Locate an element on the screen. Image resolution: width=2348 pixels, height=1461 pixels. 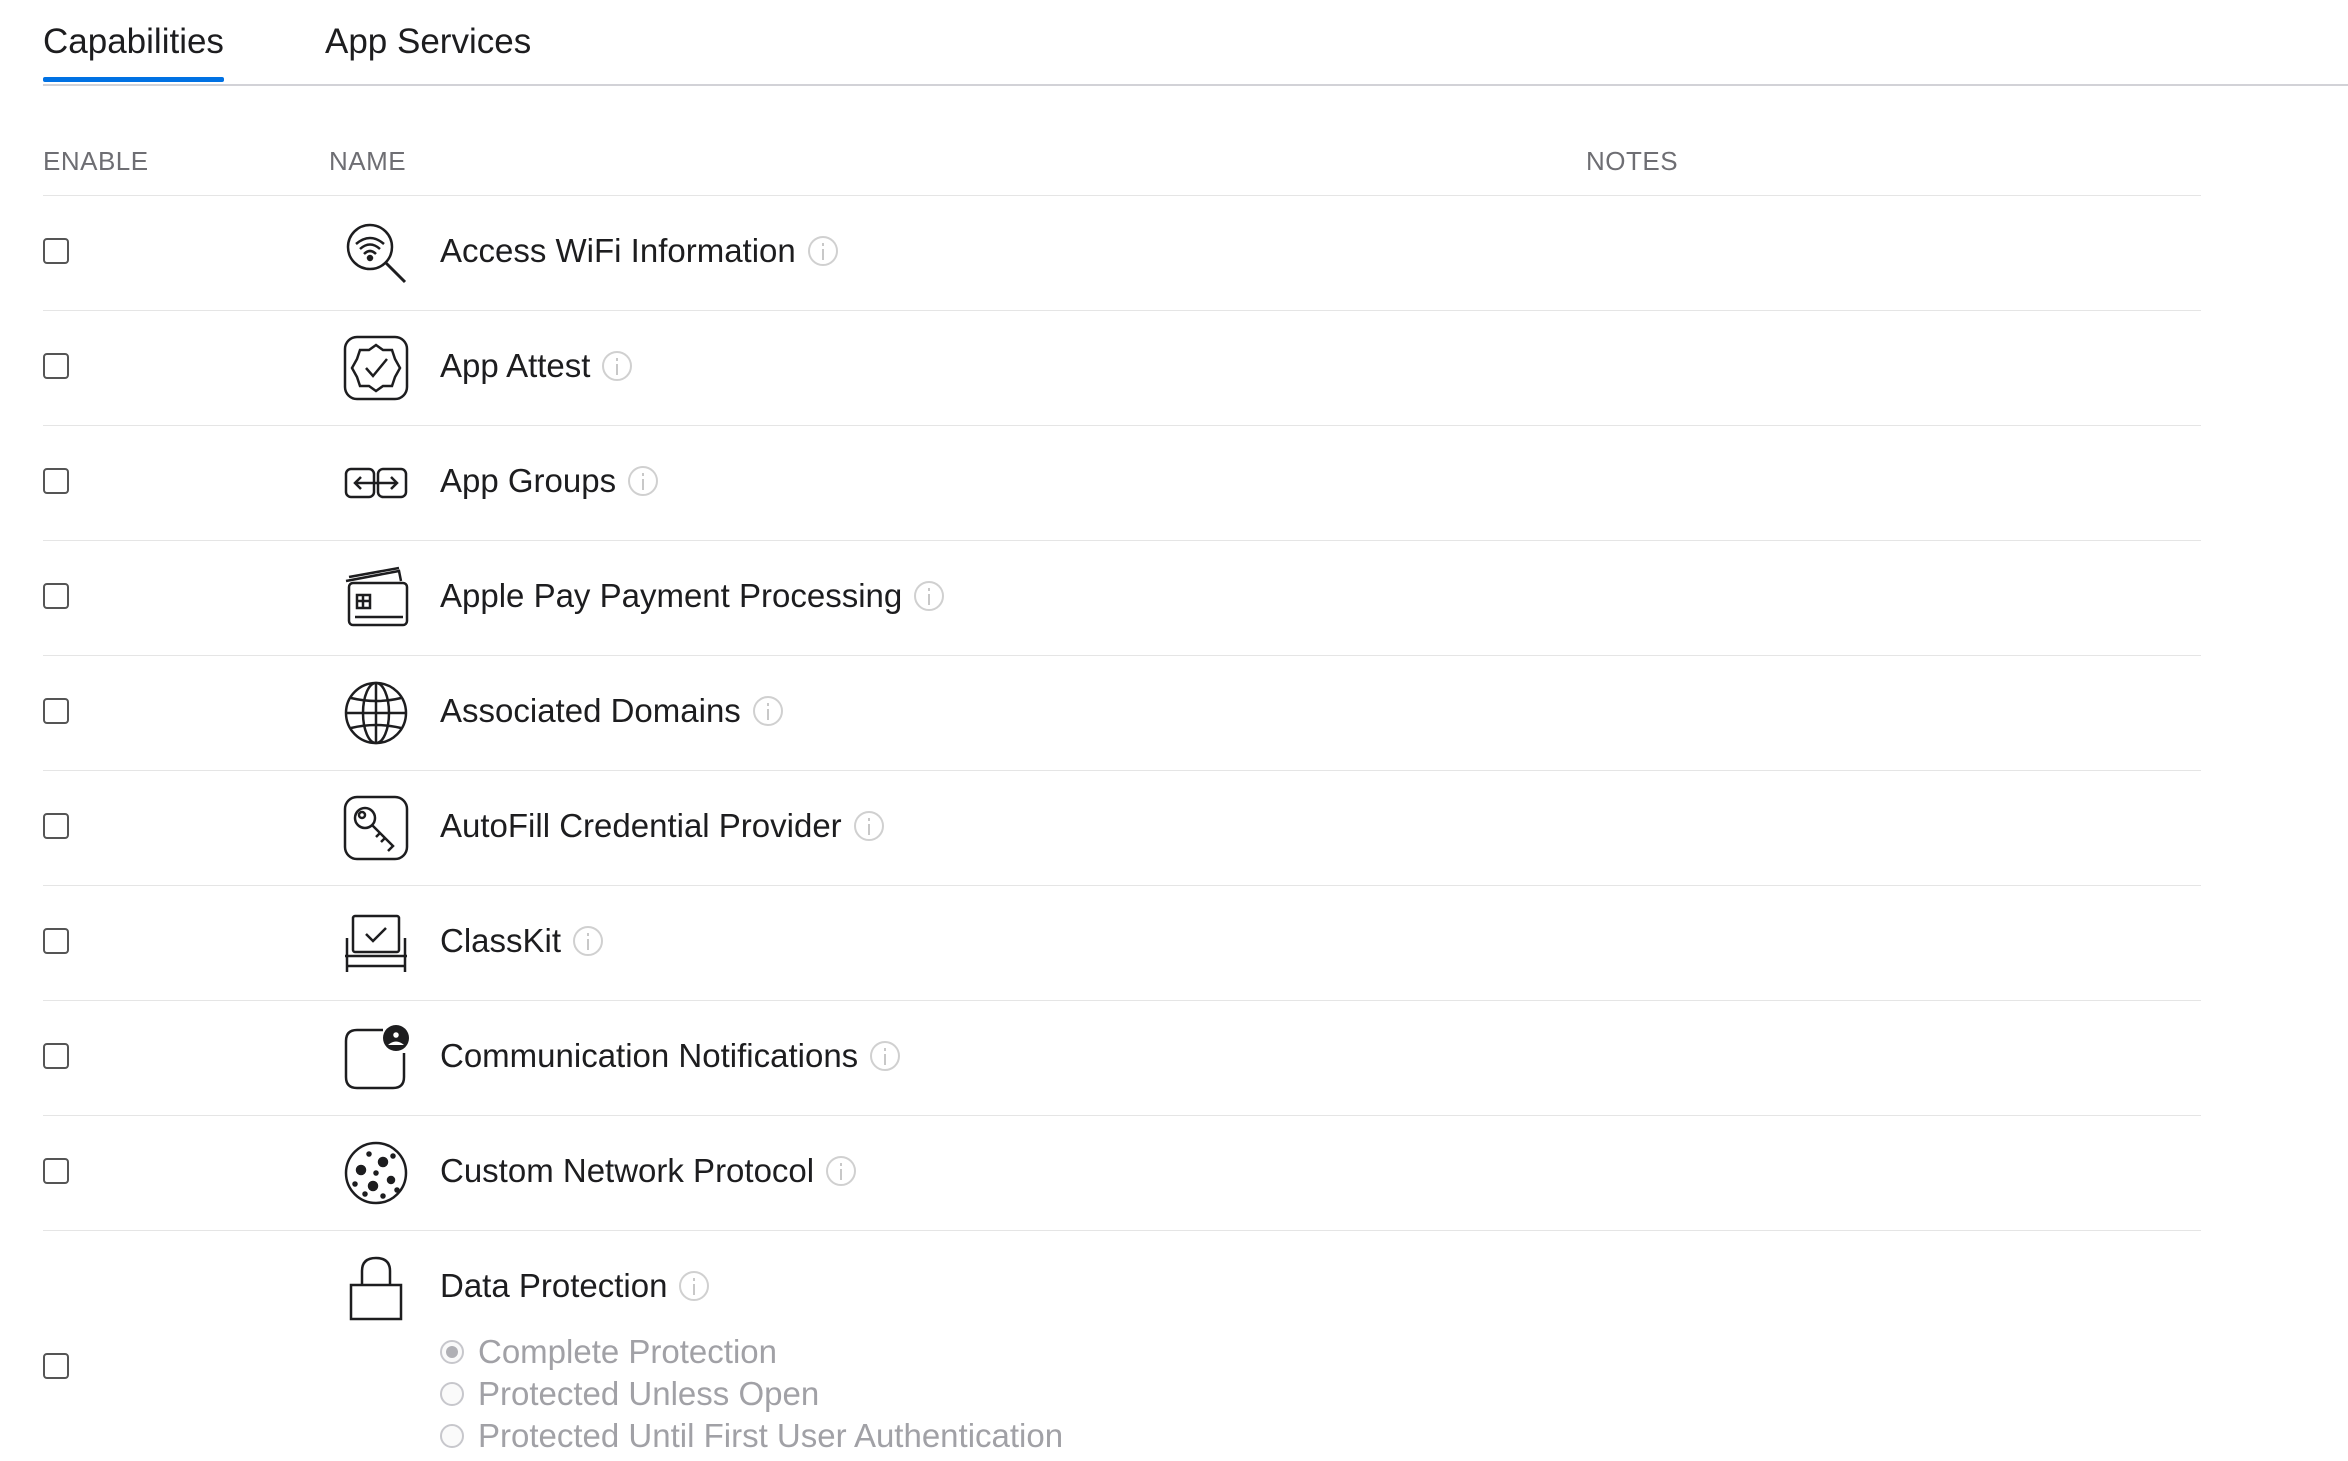
capability-name: Custom Network Protocol is located at coordinates (648, 1171).